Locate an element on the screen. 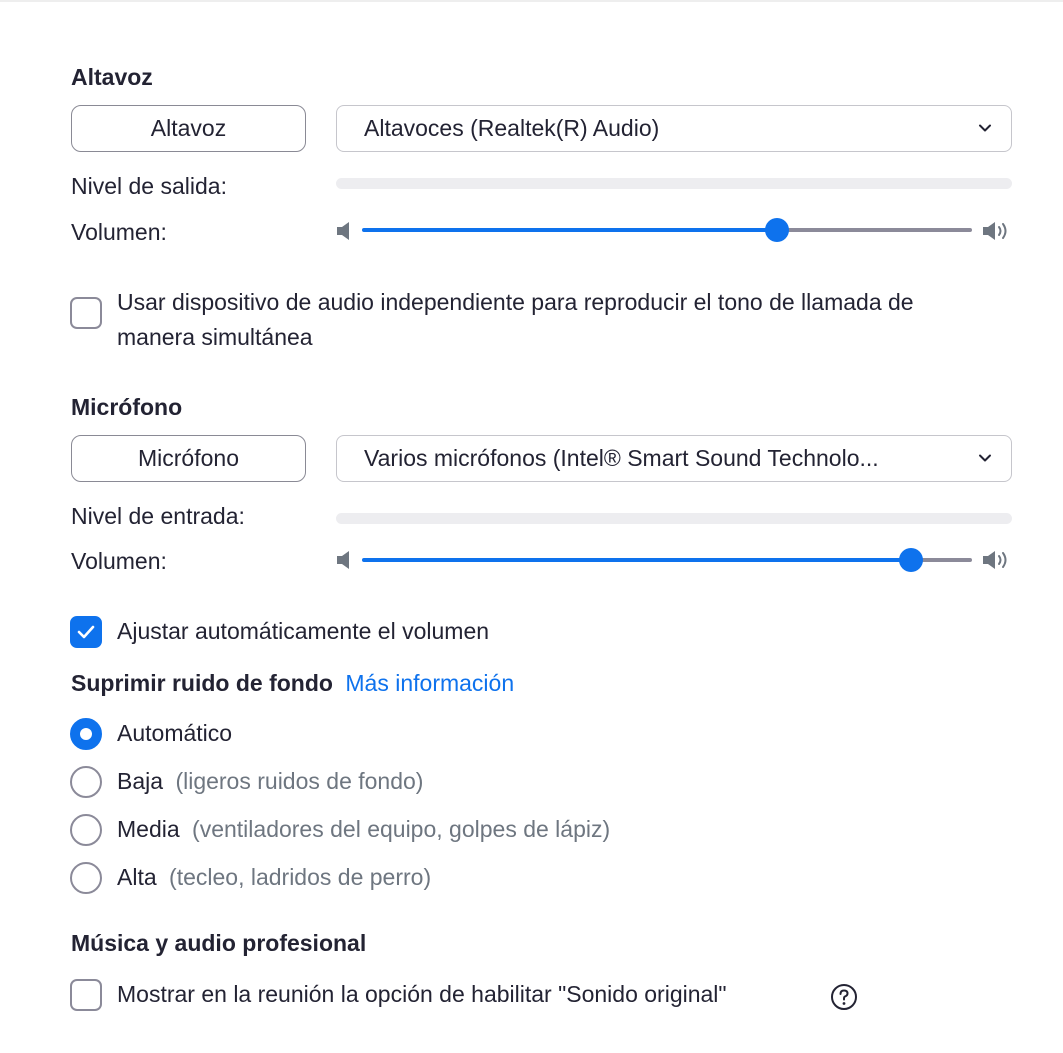 The height and width of the screenshot is (1053, 1063). speaker-device-value: Altavoces (Realtek(R) Audio) is located at coordinates (512, 128).